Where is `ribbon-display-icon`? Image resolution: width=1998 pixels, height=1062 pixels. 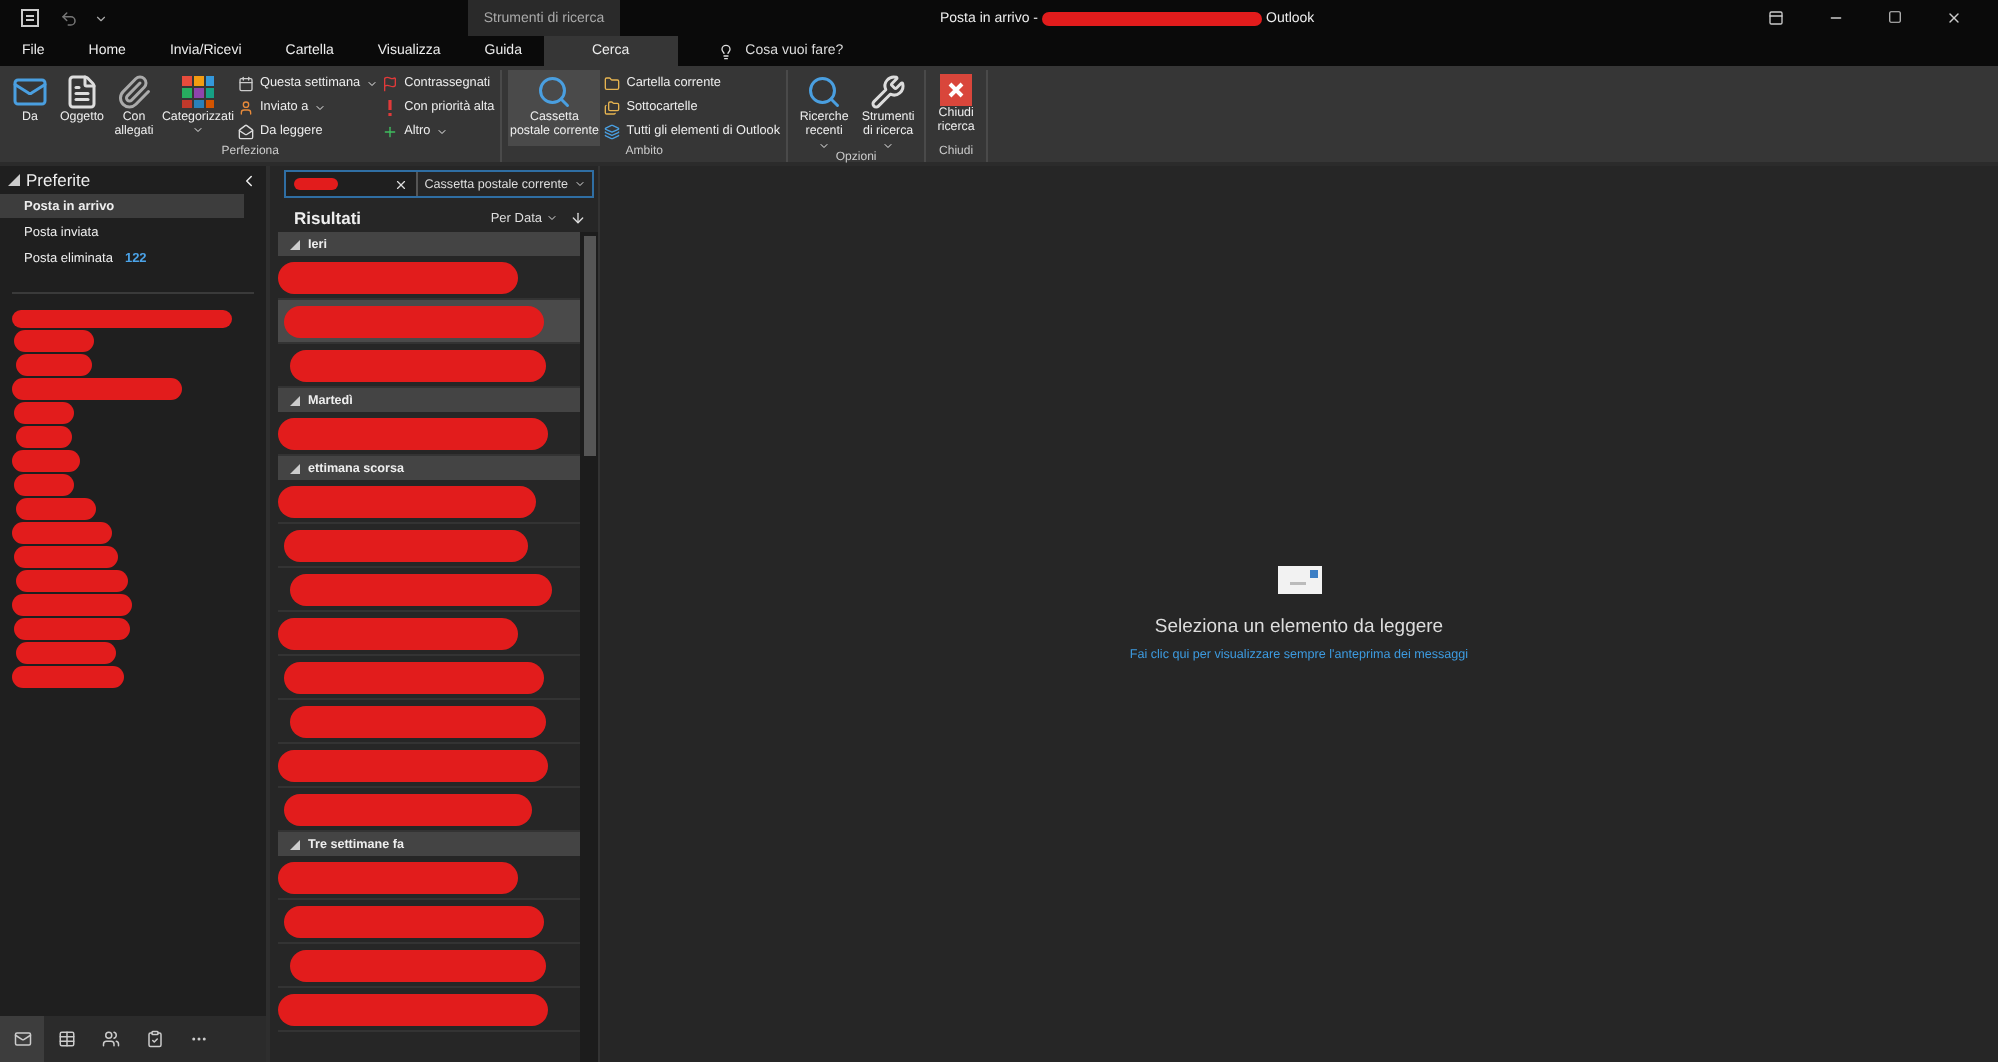 ribbon-display-icon is located at coordinates (1776, 18).